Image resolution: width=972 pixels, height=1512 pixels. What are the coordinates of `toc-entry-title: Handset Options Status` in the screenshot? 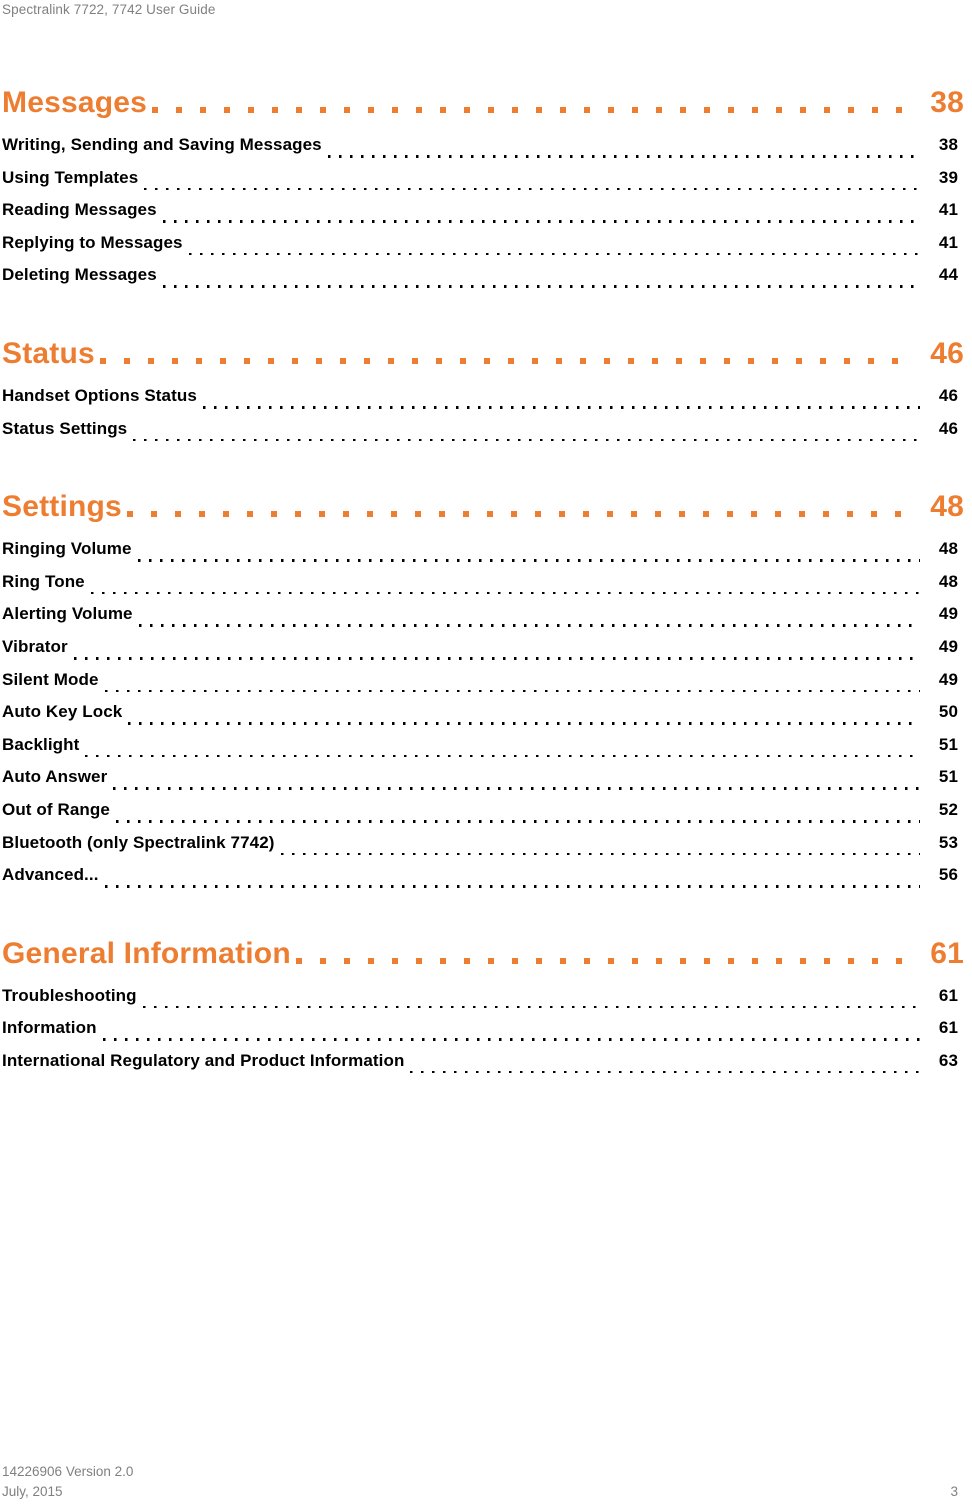 It's located at (99, 395).